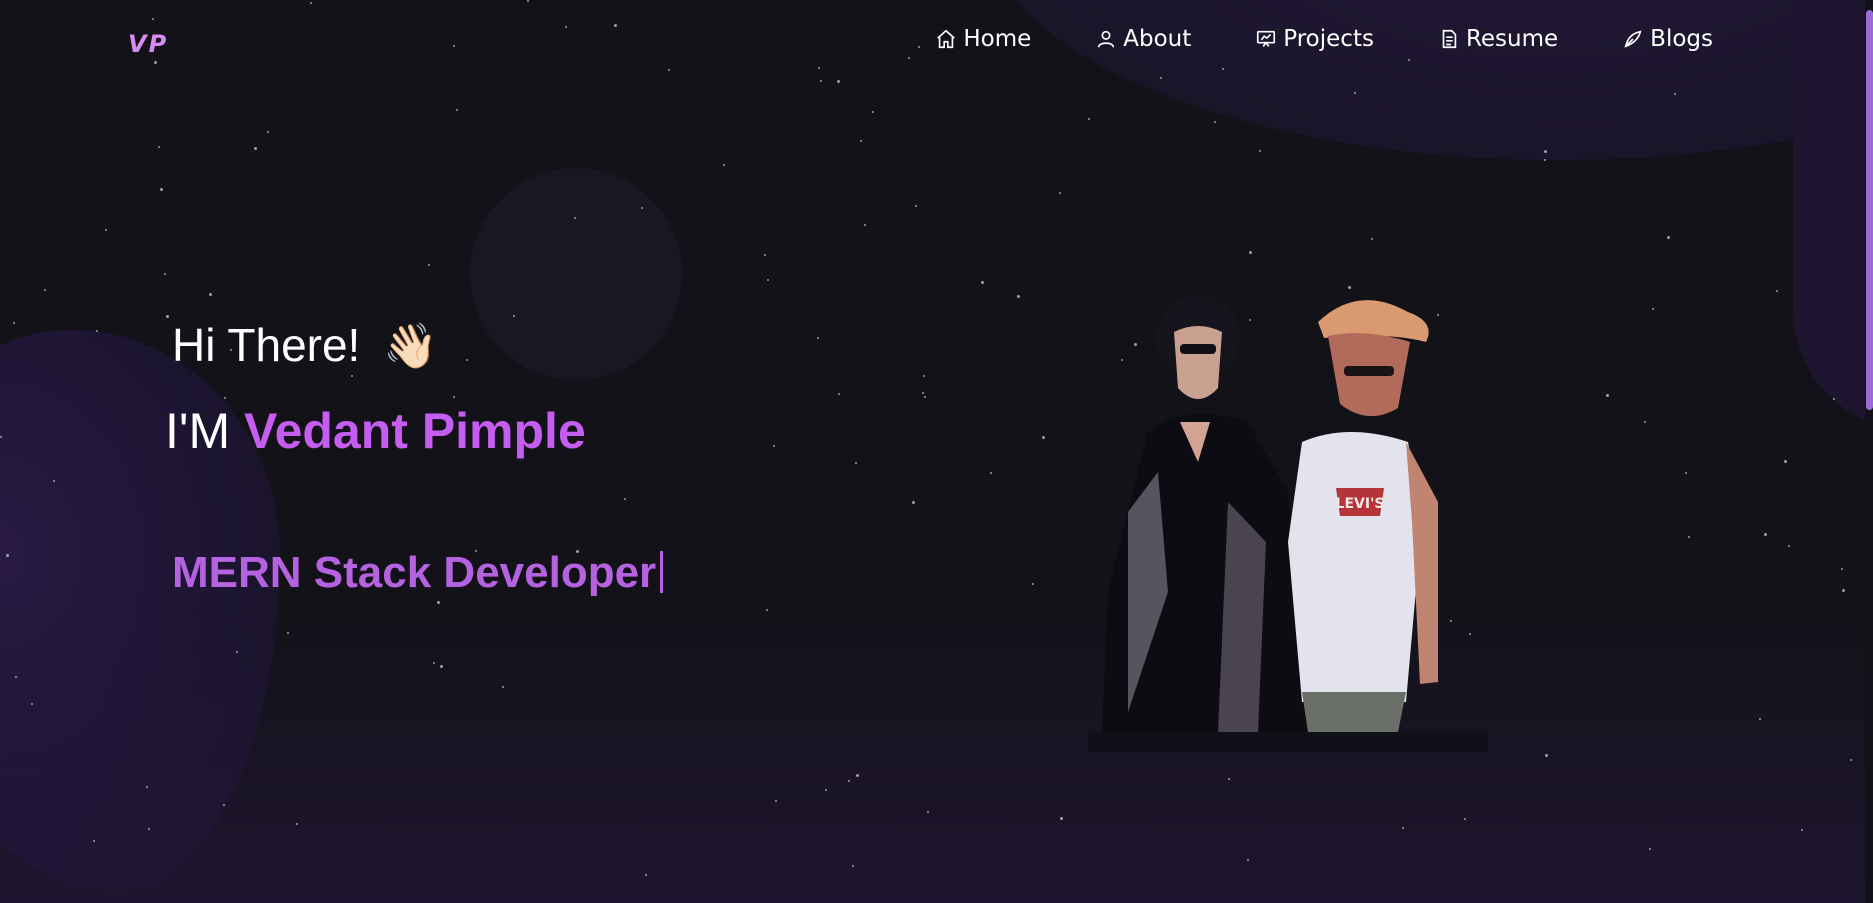  What do you see at coordinates (1869, 210) in the screenshot?
I see `scrollbar-thumb` at bounding box center [1869, 210].